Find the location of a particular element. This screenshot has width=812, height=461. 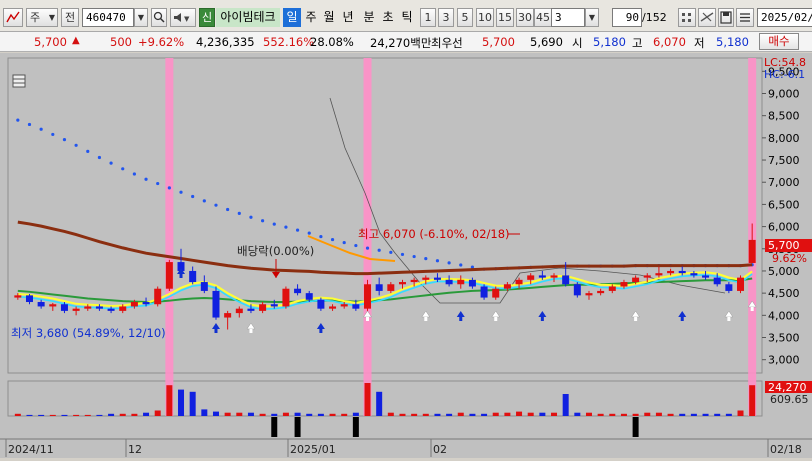

y-tick-label: 7,500 is located at coordinates (784, 160).